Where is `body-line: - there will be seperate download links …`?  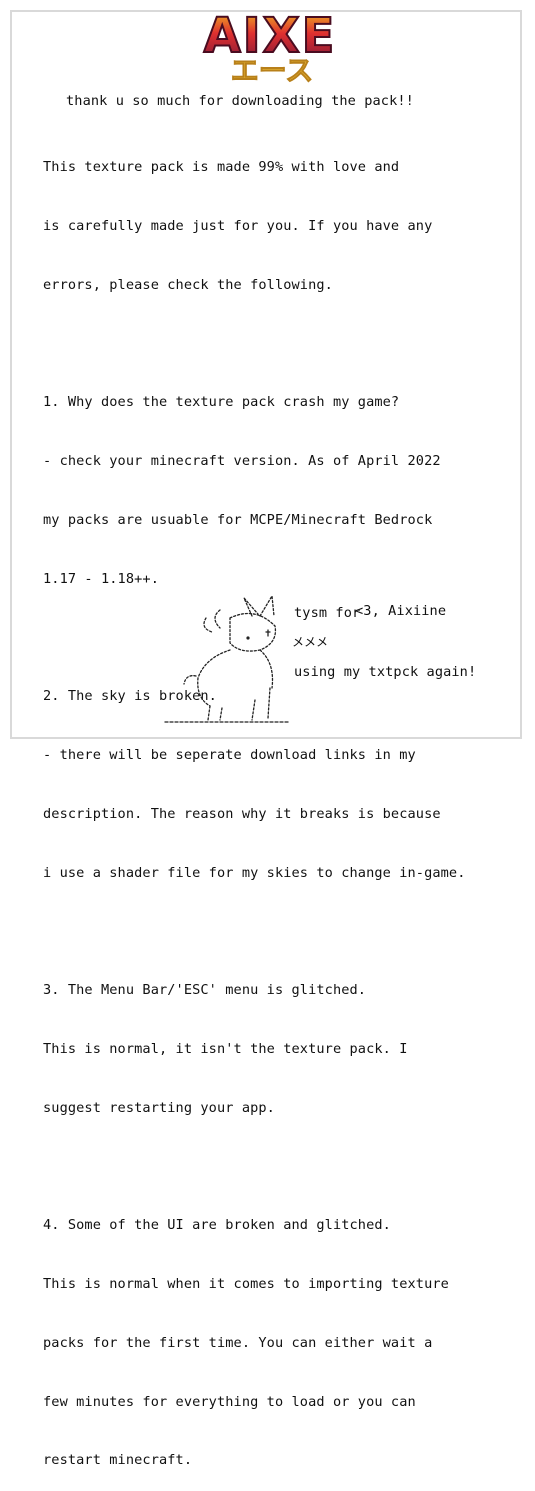 body-line: - there will be seperate download links … is located at coordinates (229, 755).